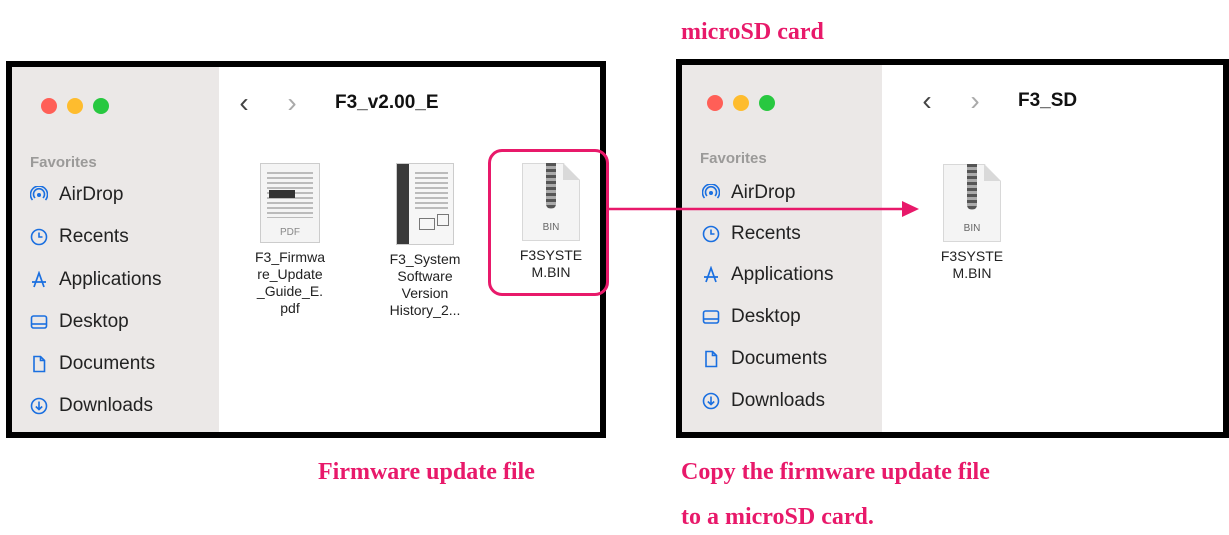 This screenshot has width=1229, height=535. I want to click on copy-arrow, so click(764, 209).